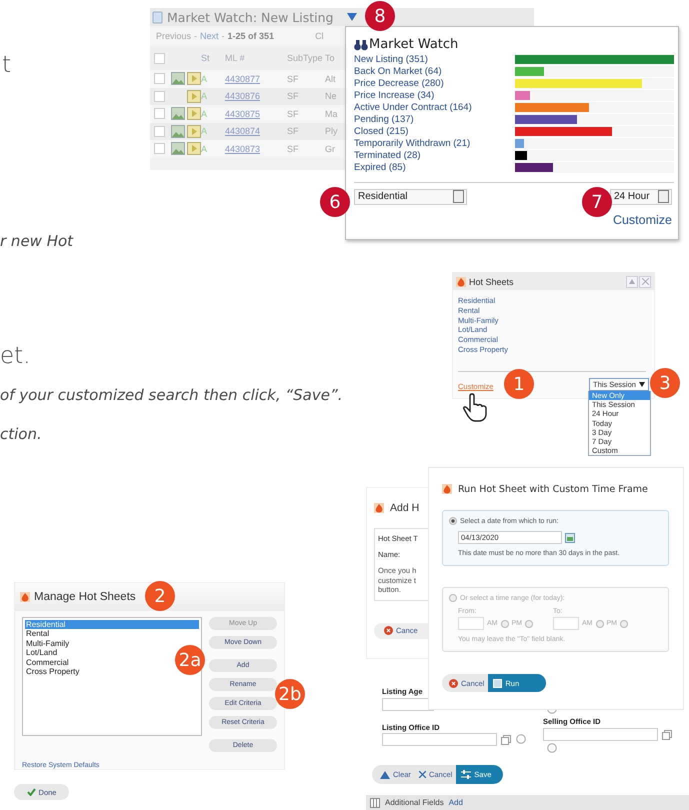 Image resolution: width=689 pixels, height=810 pixels. What do you see at coordinates (410, 196) in the screenshot?
I see `property-type-select: Residential` at bounding box center [410, 196].